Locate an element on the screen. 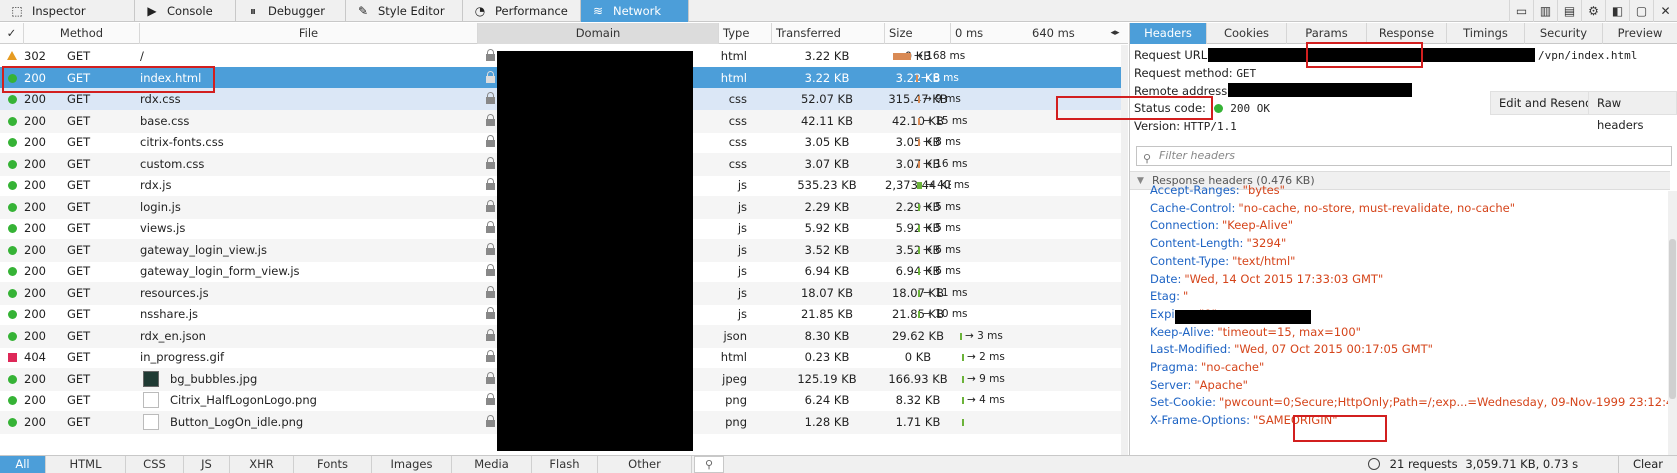  response-header-row: Connection: "Keep-Alive" is located at coordinates (1221, 225).